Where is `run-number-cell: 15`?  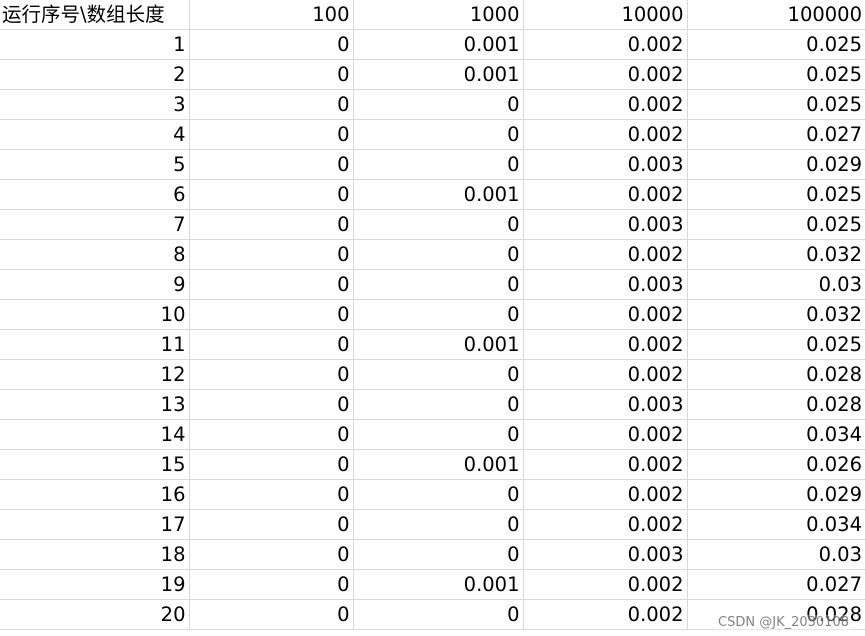 run-number-cell: 15 is located at coordinates (95, 464).